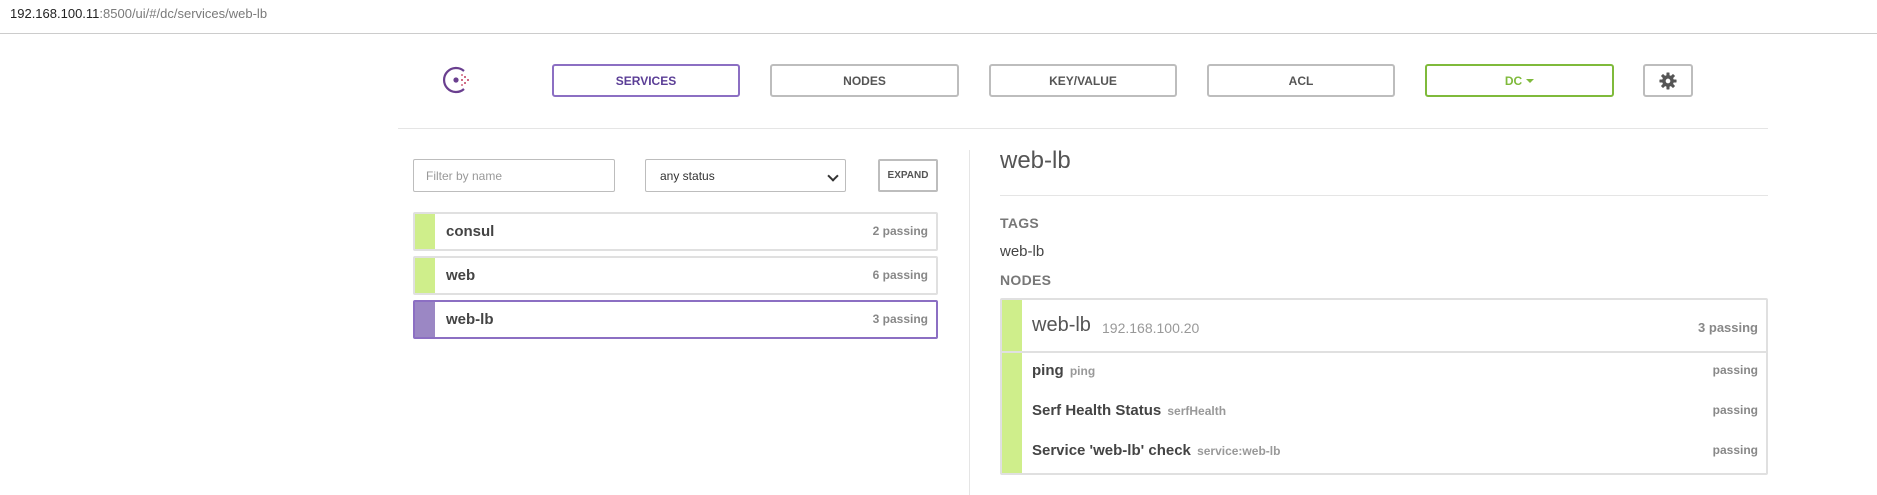 This screenshot has height=495, width=1877. What do you see at coordinates (675, 319) in the screenshot?
I see `service-item-web-lb: web-lb 3 passing` at bounding box center [675, 319].